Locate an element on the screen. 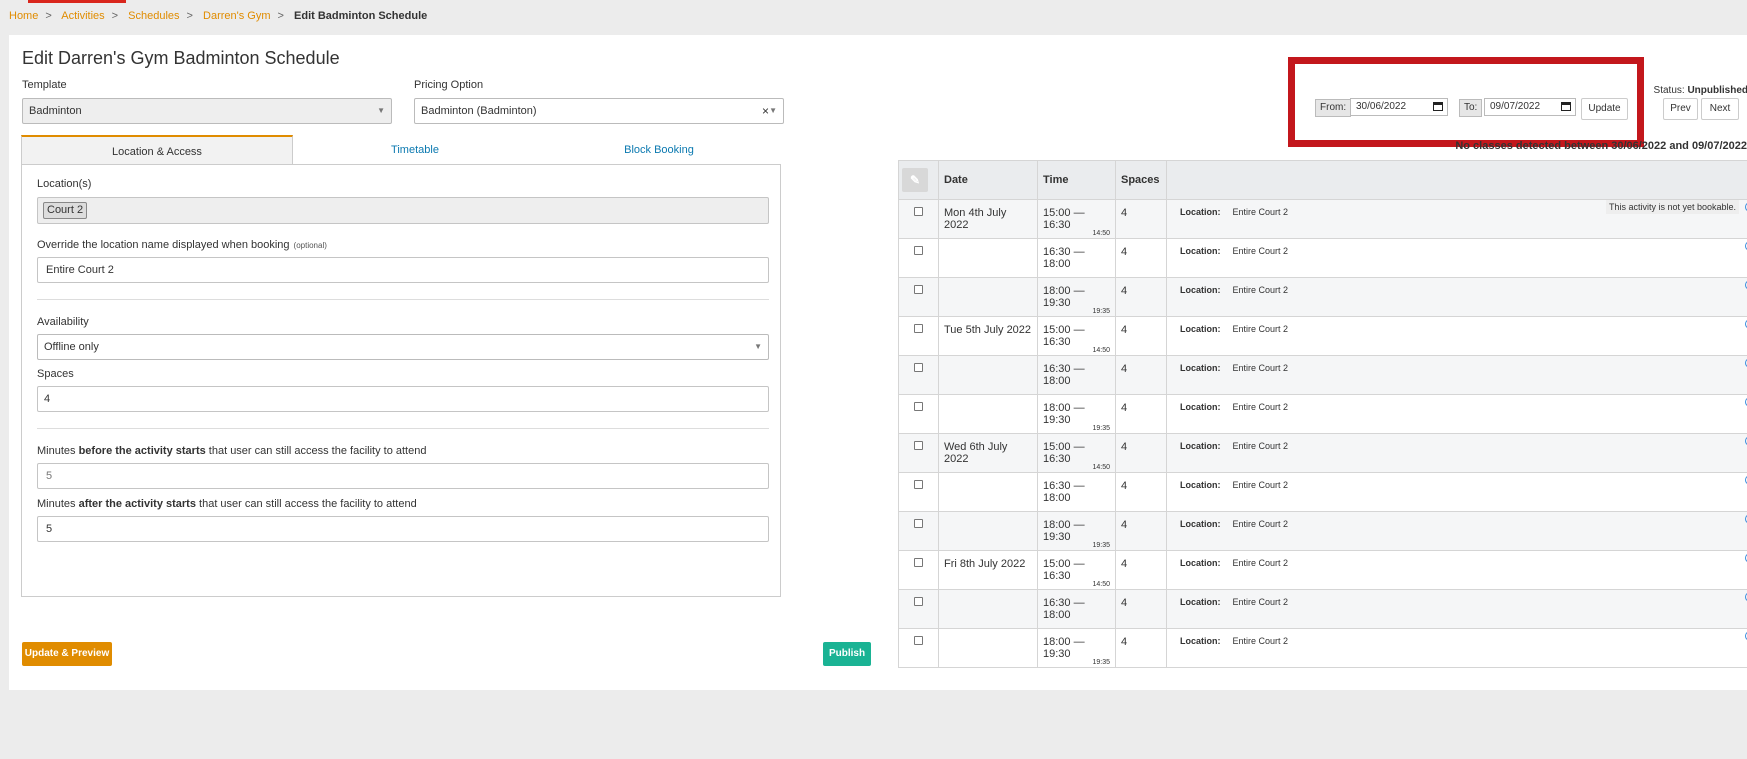  pricing-value: Badminton (Badminton) is located at coordinates (479, 111).